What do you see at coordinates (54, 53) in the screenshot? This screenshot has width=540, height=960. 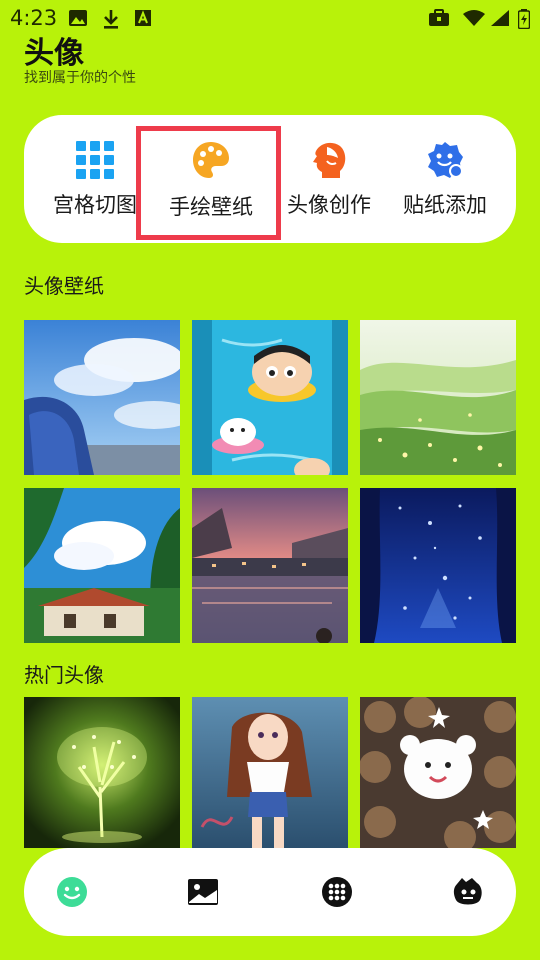 I see `page-title: 头像` at bounding box center [54, 53].